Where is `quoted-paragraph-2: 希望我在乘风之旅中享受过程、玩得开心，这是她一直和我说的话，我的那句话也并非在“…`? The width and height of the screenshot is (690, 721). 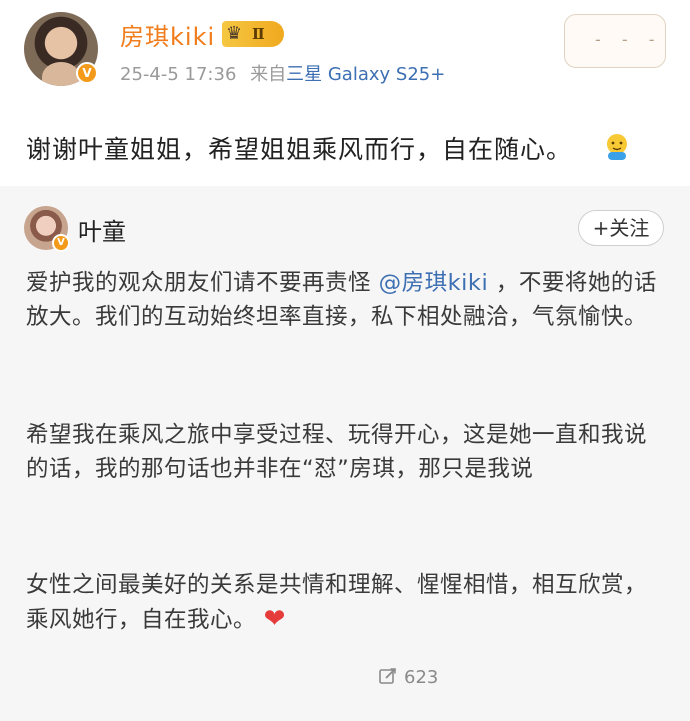
quoted-paragraph-2: 希望我在乘风之旅中享受过程、玩得开心，这是她一直和我说的话，我的那句话也并非在“… is located at coordinates (337, 452).